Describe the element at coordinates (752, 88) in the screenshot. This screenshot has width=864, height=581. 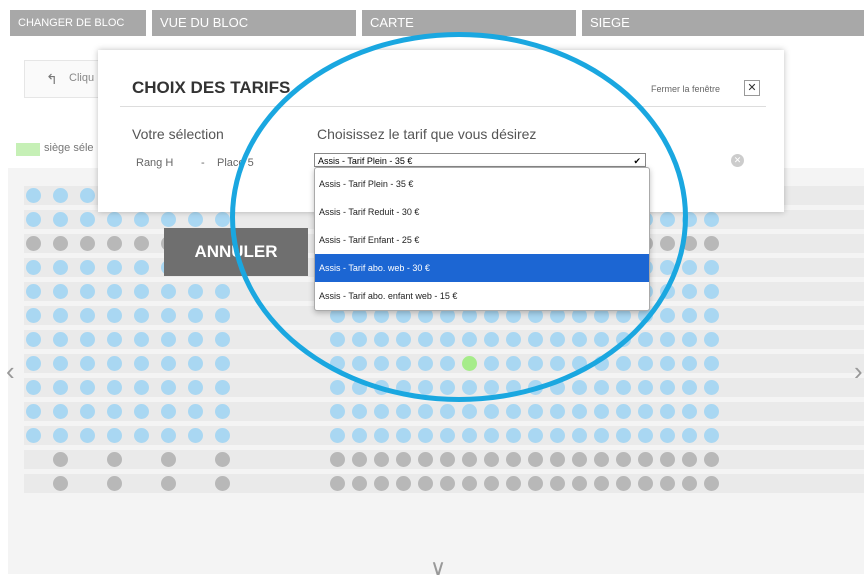
I see `close-icon: ✕` at that location.